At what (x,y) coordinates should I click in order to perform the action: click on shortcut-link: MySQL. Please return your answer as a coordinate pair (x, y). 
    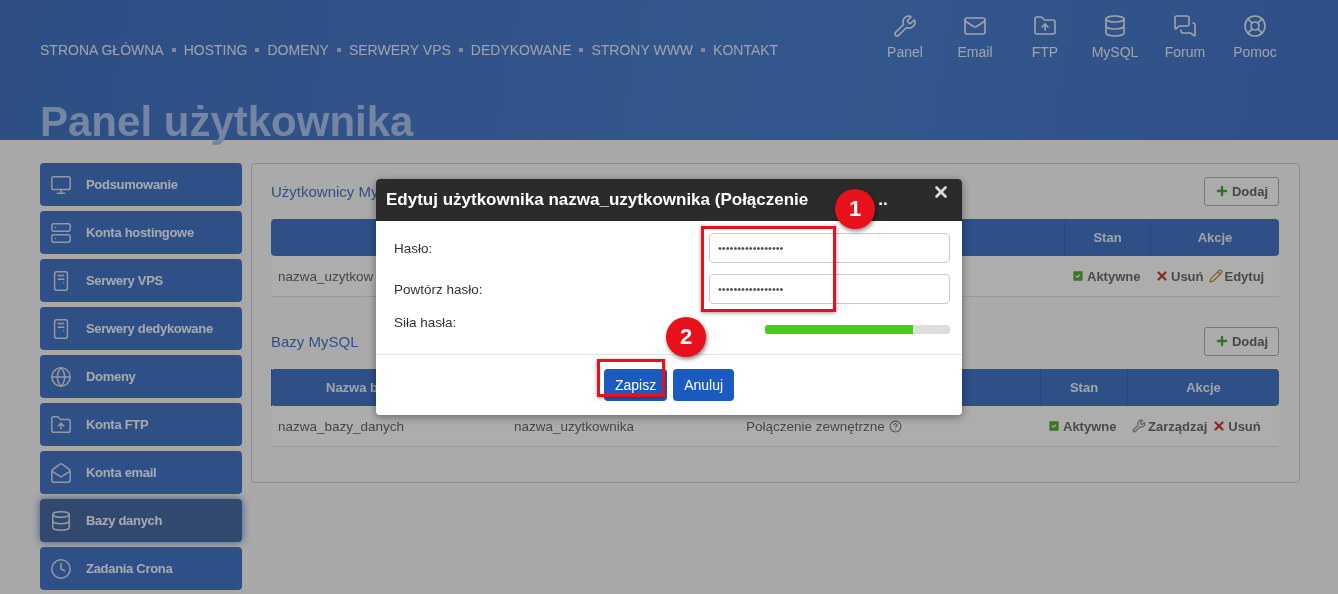
    Looking at the image, I should click on (1115, 37).